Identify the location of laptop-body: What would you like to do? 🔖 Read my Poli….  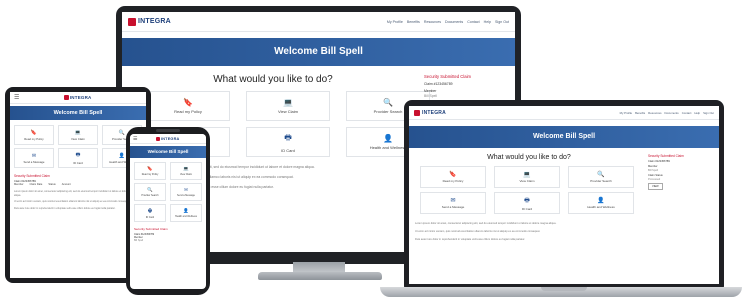
(564, 181).